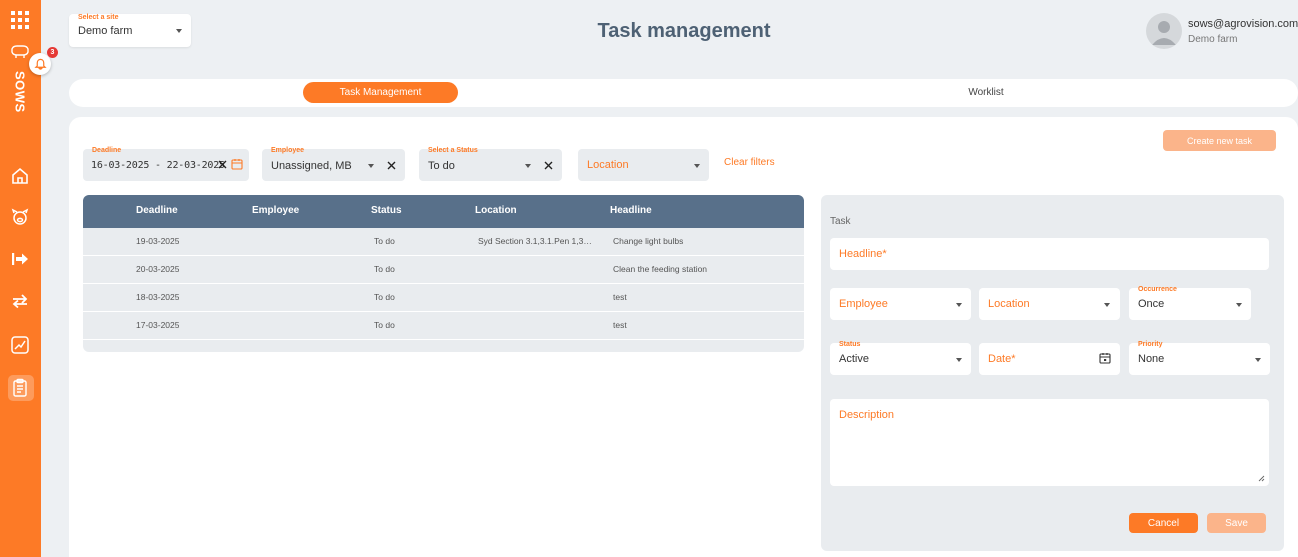 Image resolution: width=1298 pixels, height=557 pixels. I want to click on status-select: Status Active, so click(900, 358).